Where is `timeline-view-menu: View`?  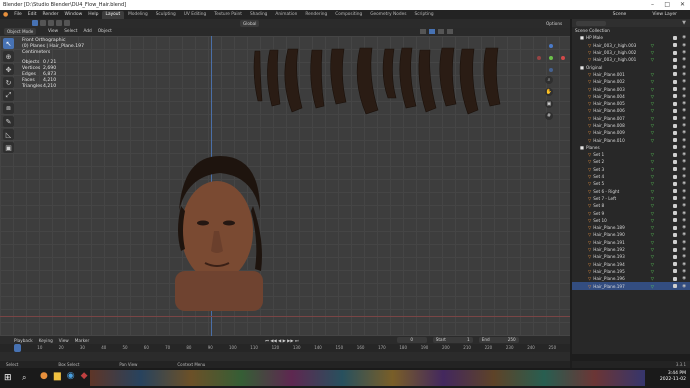
timeline-view-menu: View is located at coordinates (64, 340).